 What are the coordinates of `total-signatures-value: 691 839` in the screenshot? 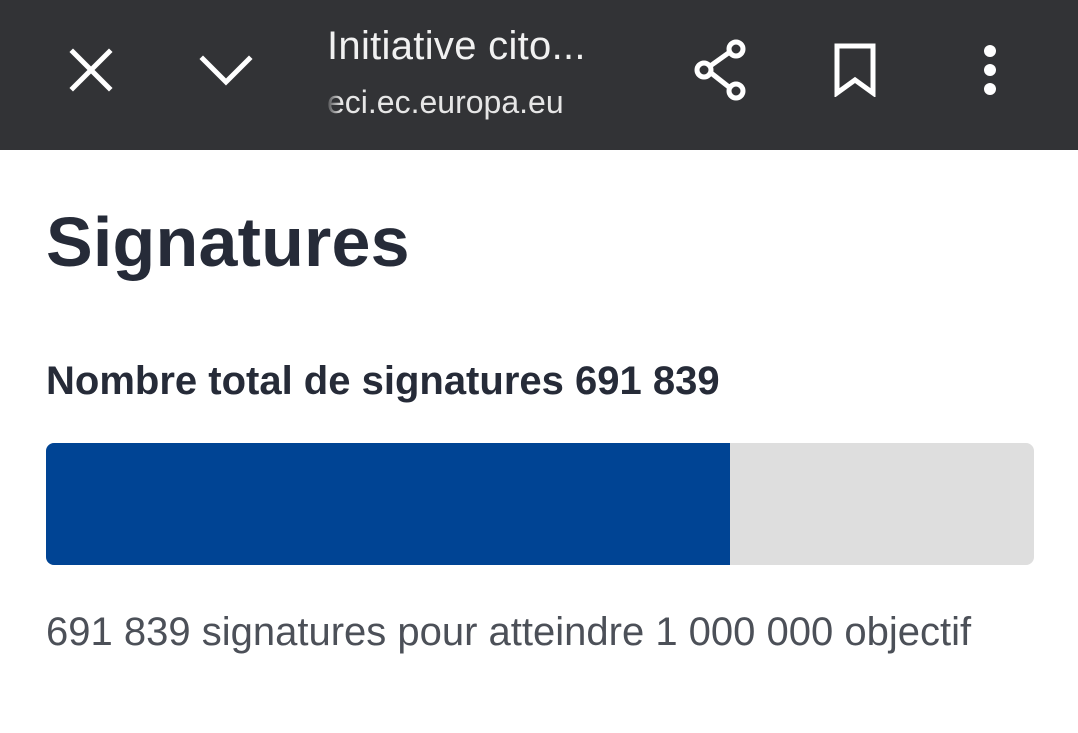 It's located at (647, 381).